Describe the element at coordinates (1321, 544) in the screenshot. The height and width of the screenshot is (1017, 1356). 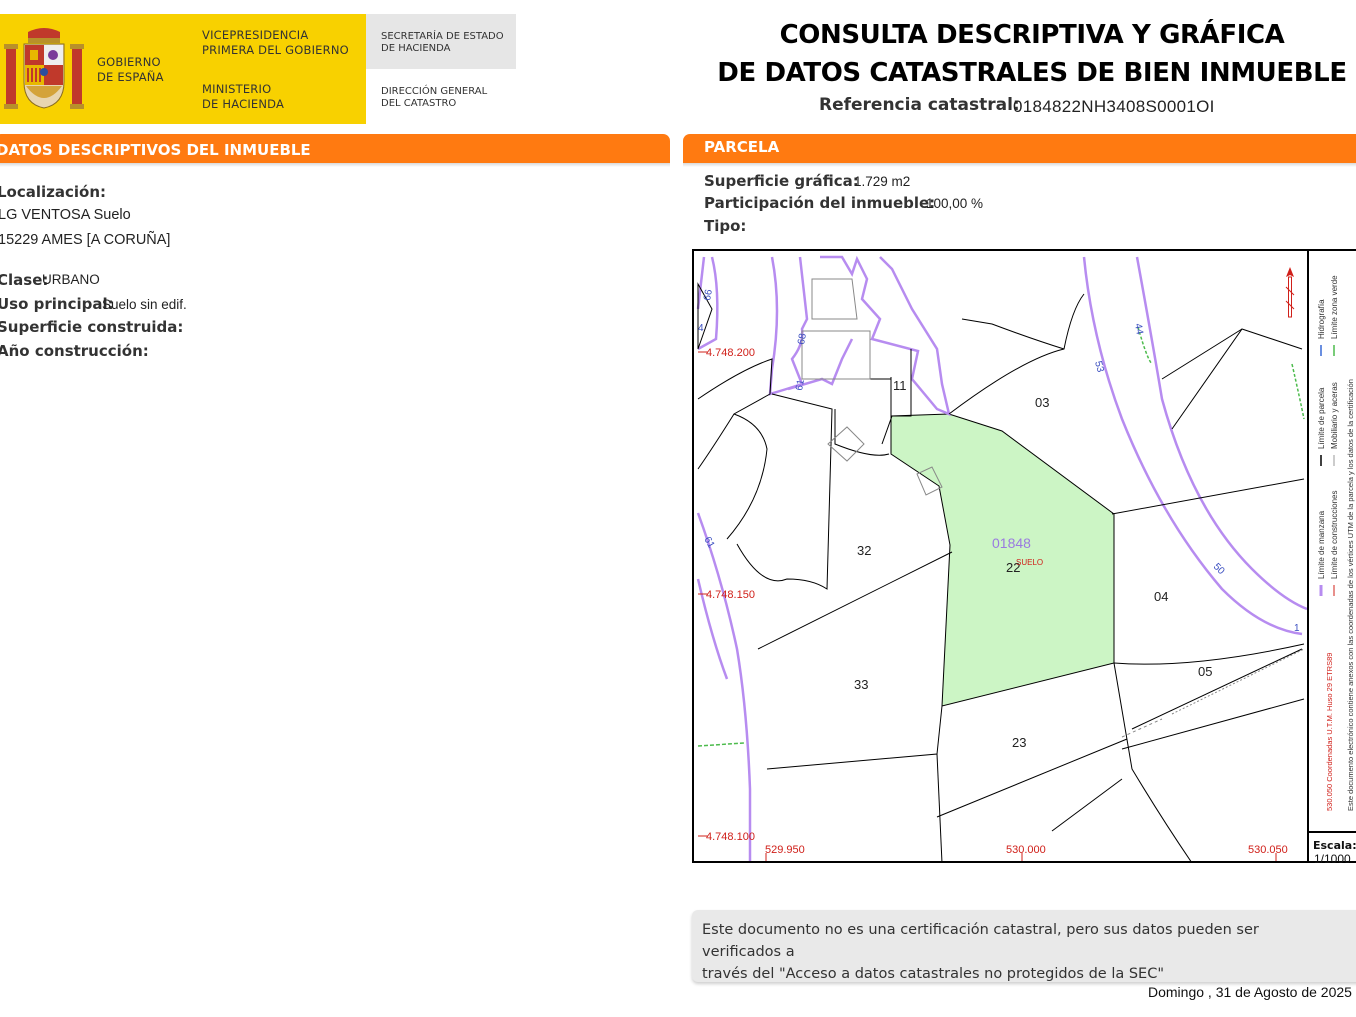
I see `legend-manzana: Límite de manzana` at that location.